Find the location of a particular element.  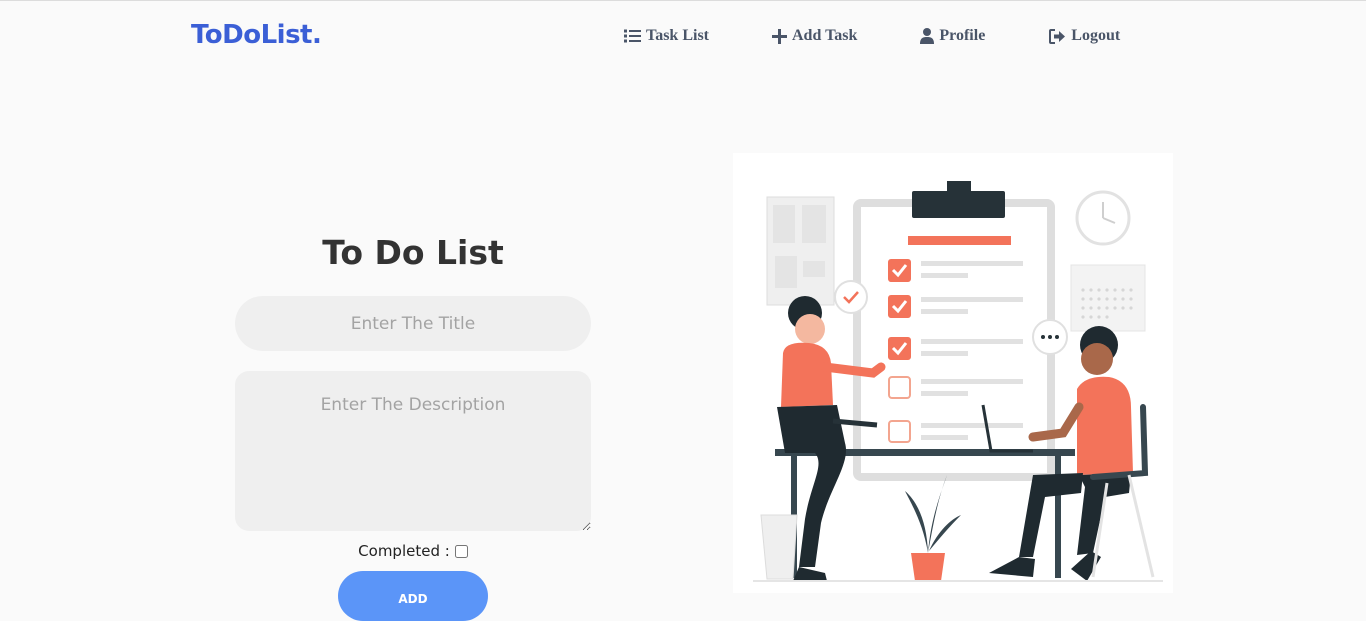

user-icon is located at coordinates (927, 36).